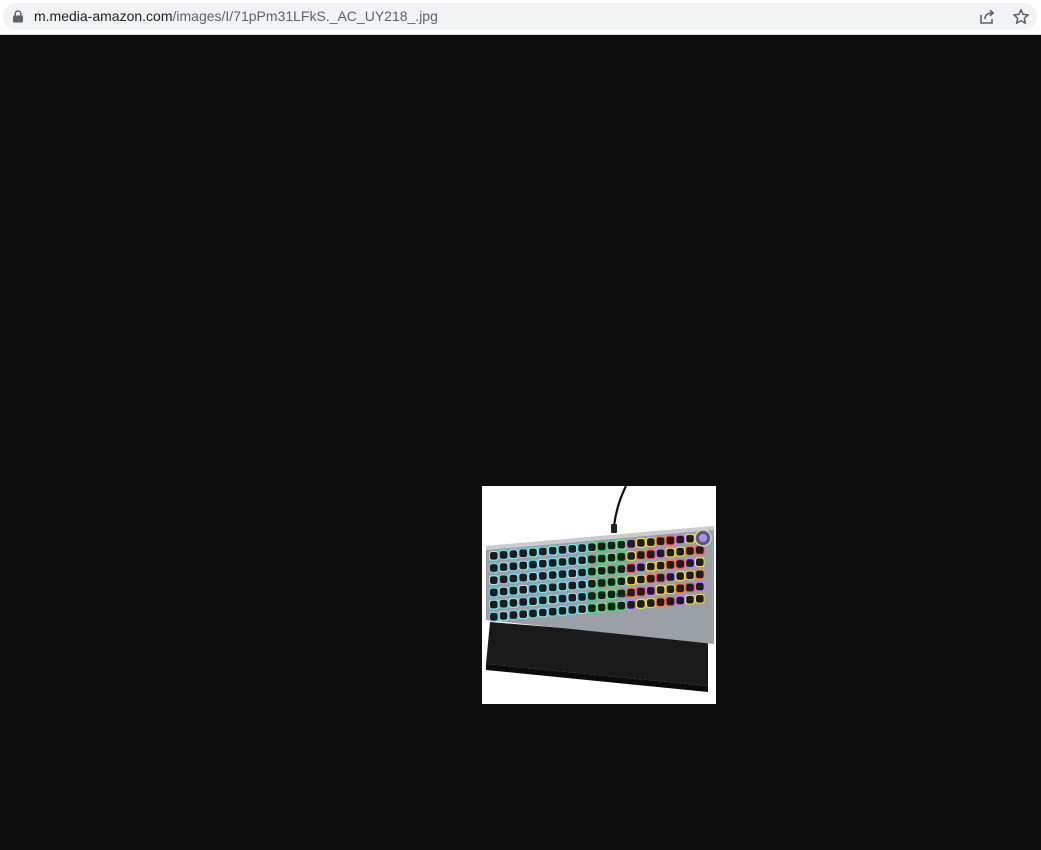 This screenshot has width=1041, height=850. Describe the element at coordinates (1021, 17) in the screenshot. I see `star-icon` at that location.